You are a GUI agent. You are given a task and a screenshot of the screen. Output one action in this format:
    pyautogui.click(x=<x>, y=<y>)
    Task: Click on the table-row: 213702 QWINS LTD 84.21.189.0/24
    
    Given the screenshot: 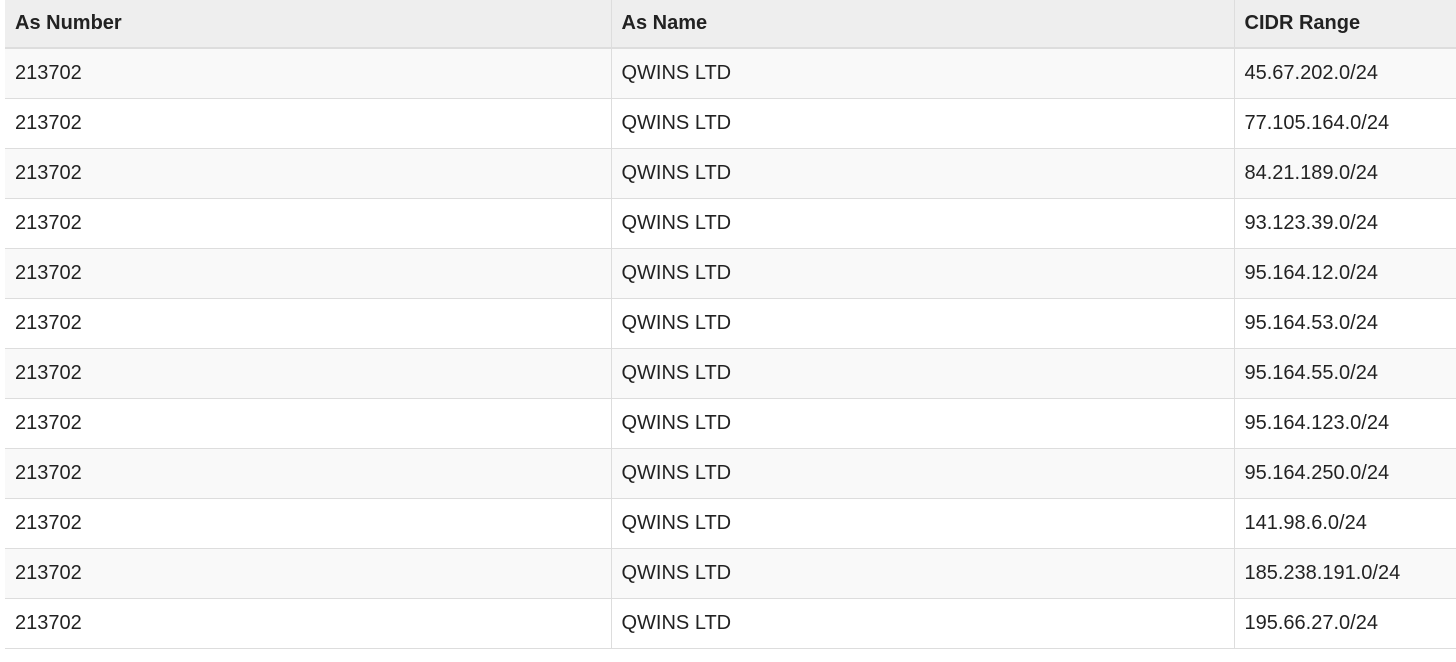 What is the action you would take?
    pyautogui.click(x=730, y=173)
    